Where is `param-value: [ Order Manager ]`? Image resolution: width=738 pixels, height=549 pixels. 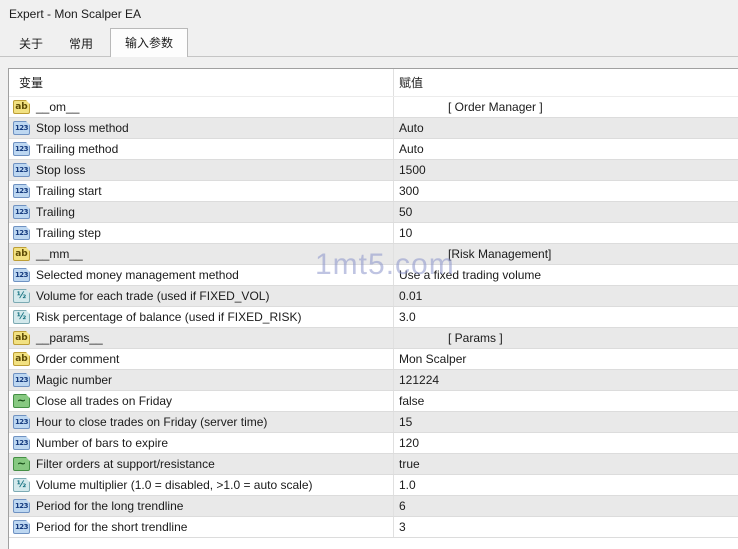 param-value: [ Order Manager ] is located at coordinates (565, 107).